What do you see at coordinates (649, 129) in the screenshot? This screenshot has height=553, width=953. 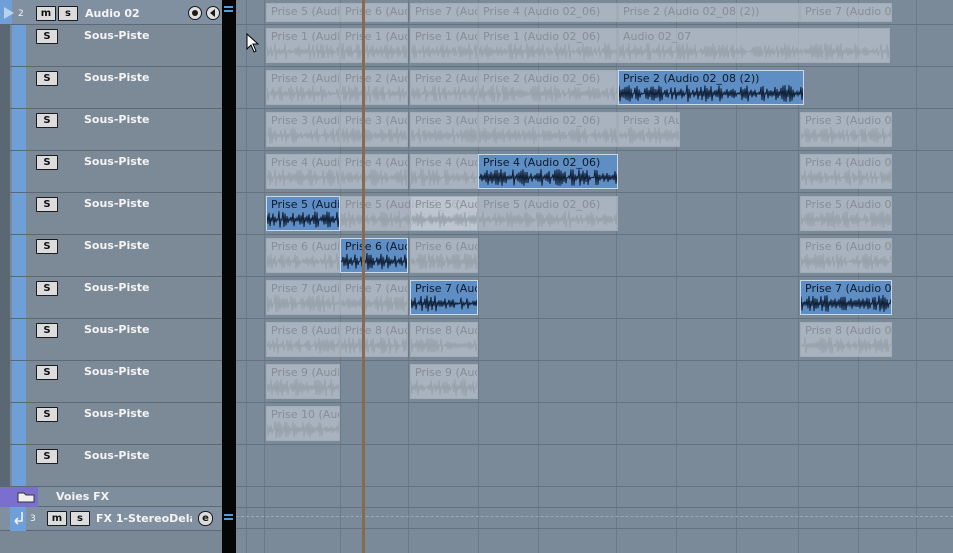 I see `audio-event-take: Prise 3 (Au` at bounding box center [649, 129].